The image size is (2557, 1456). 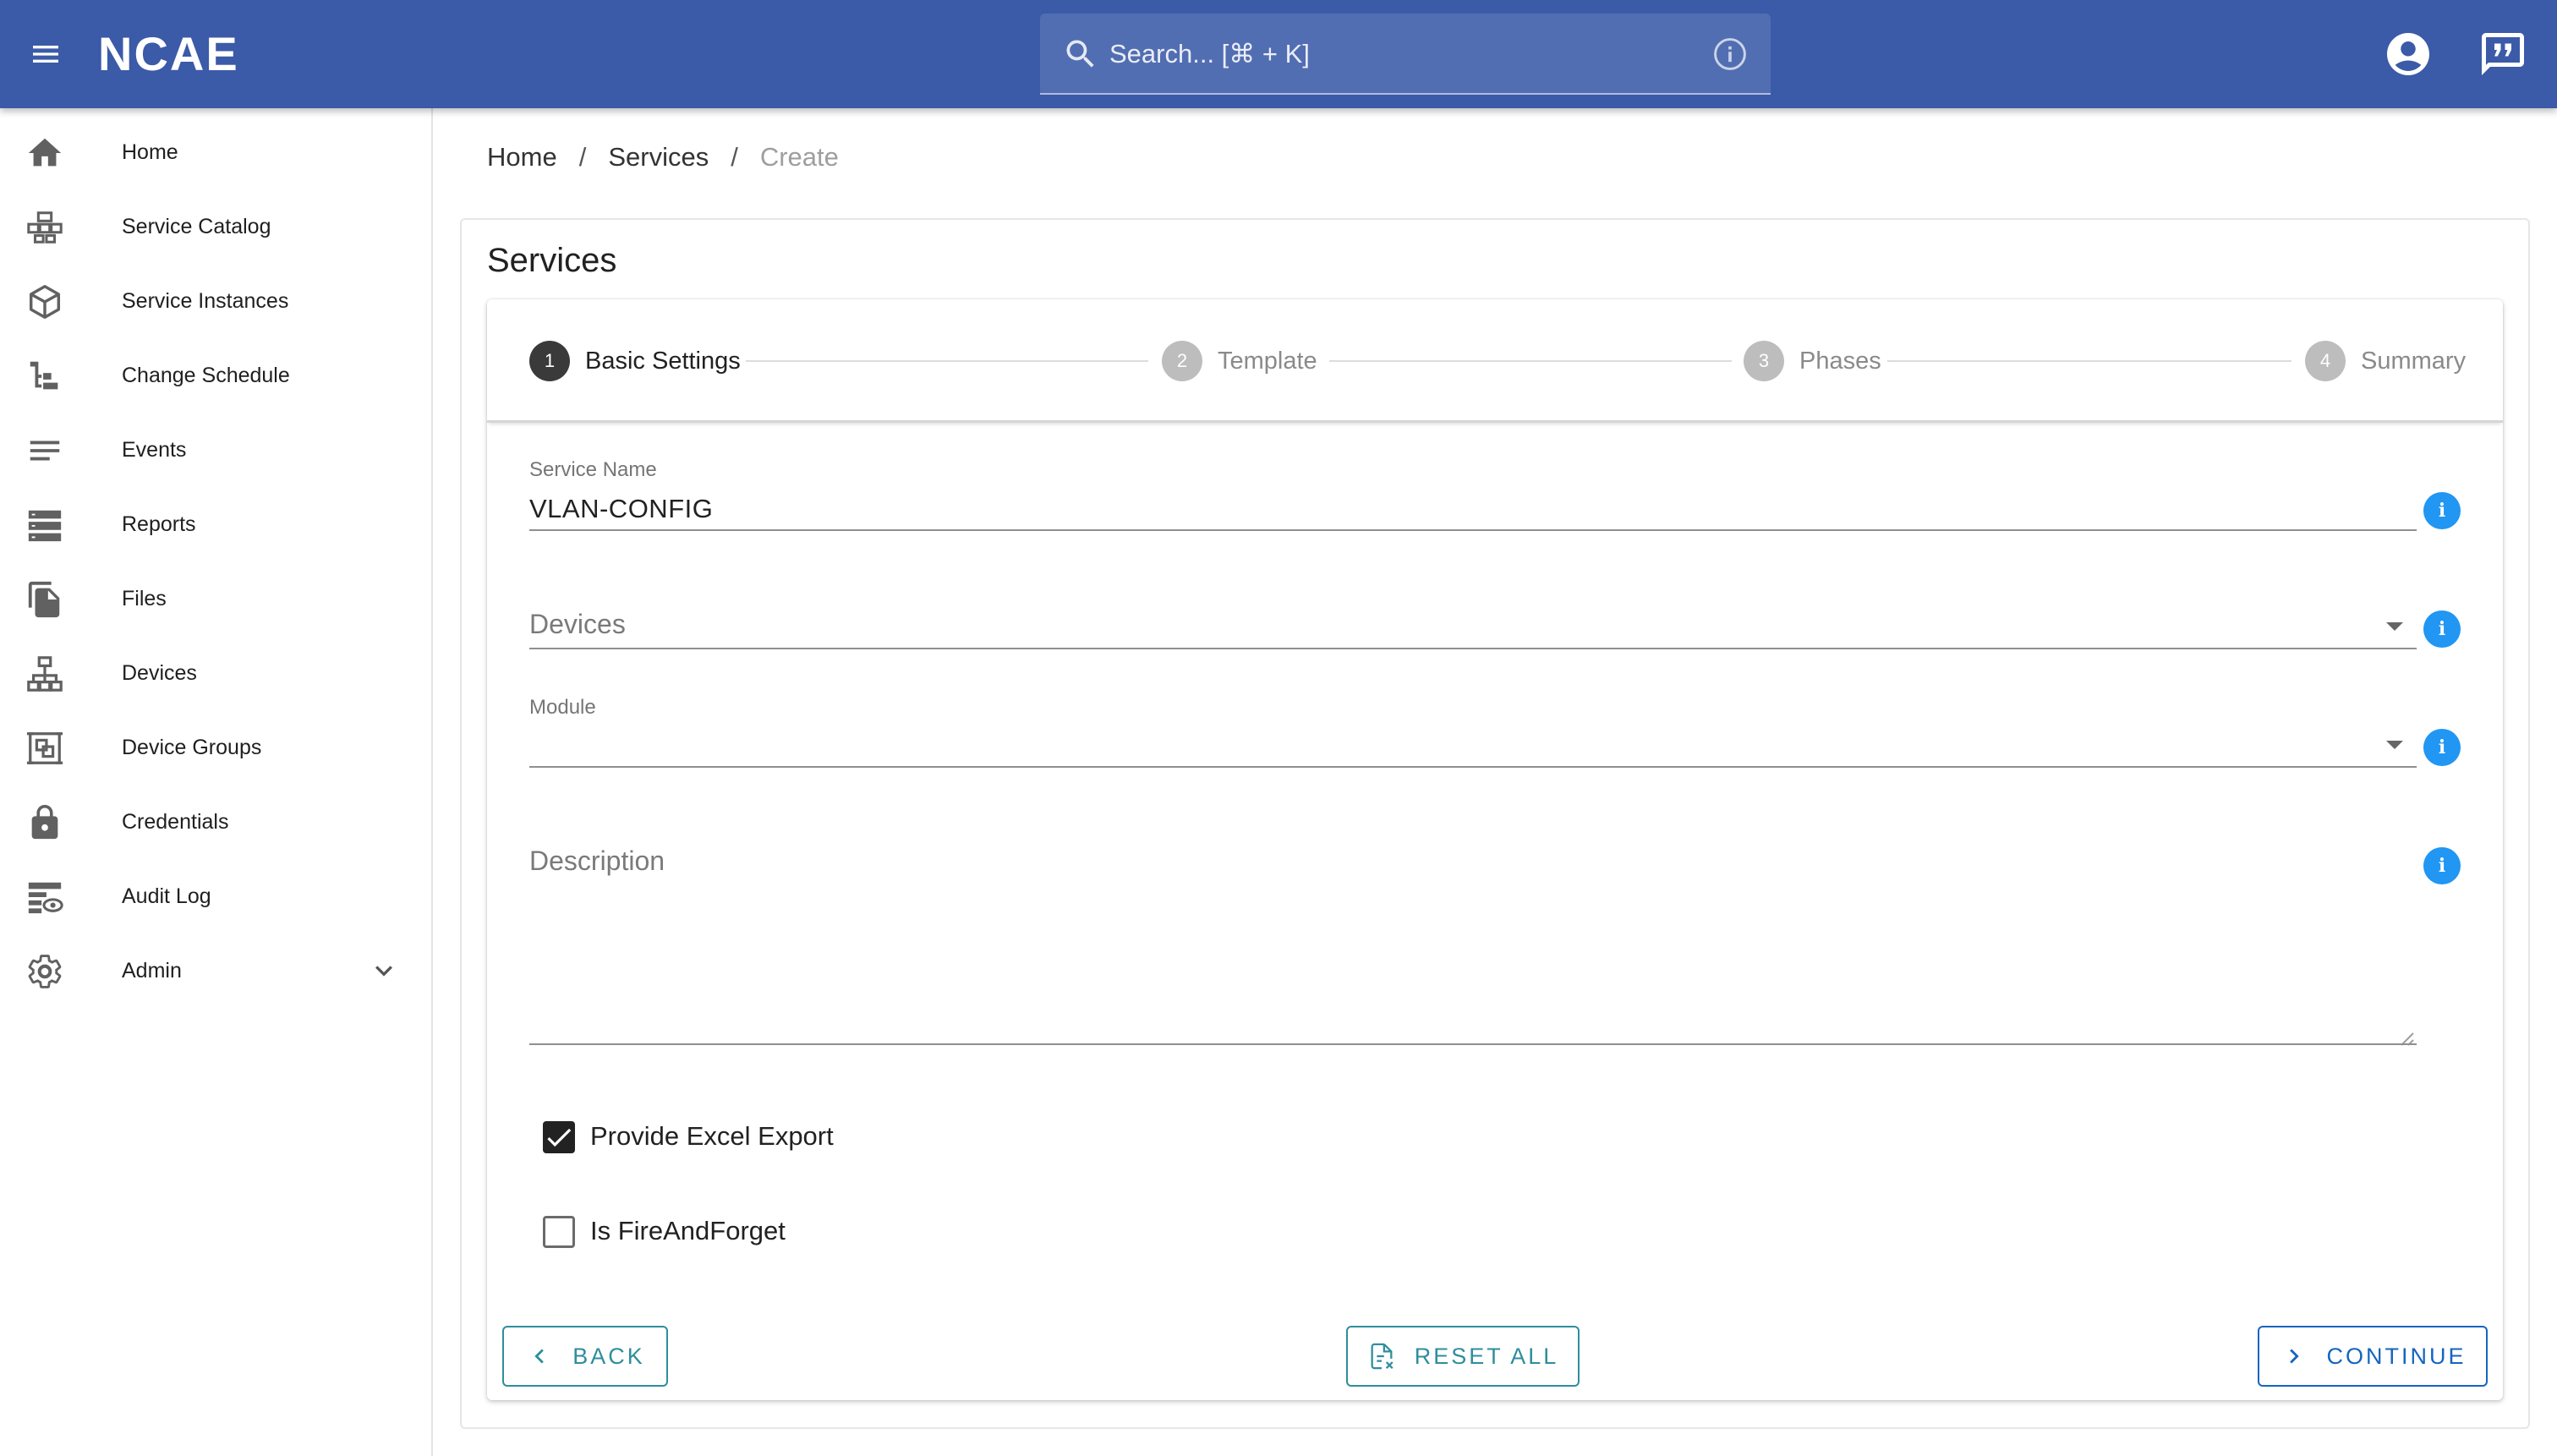 I want to click on sidebar-item-label: Audit Log, so click(x=166, y=896).